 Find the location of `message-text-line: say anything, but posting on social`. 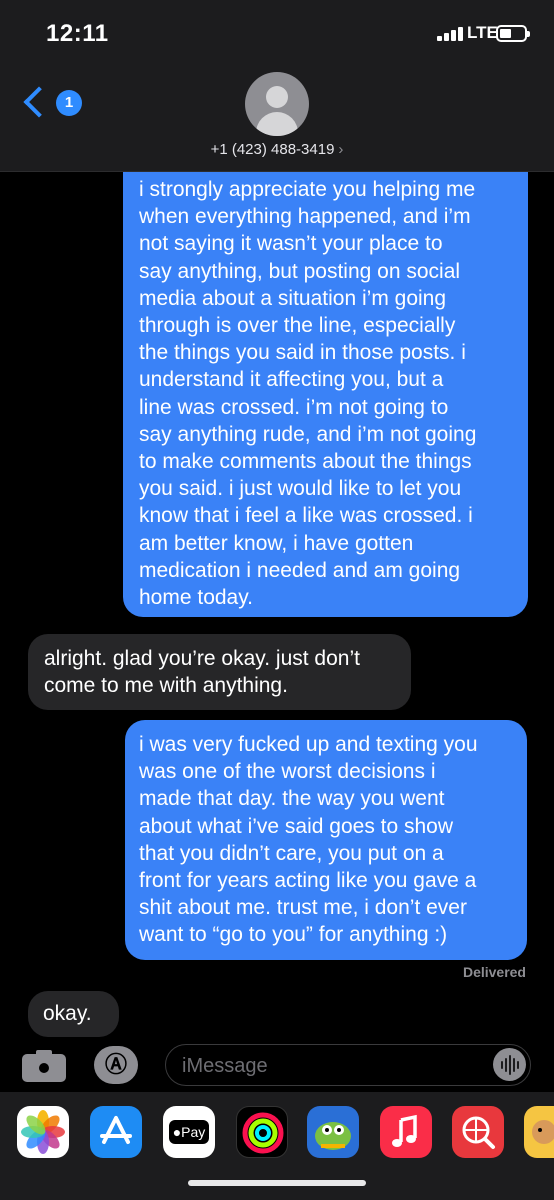

message-text-line: say anything, but posting on social is located at coordinates (300, 271).